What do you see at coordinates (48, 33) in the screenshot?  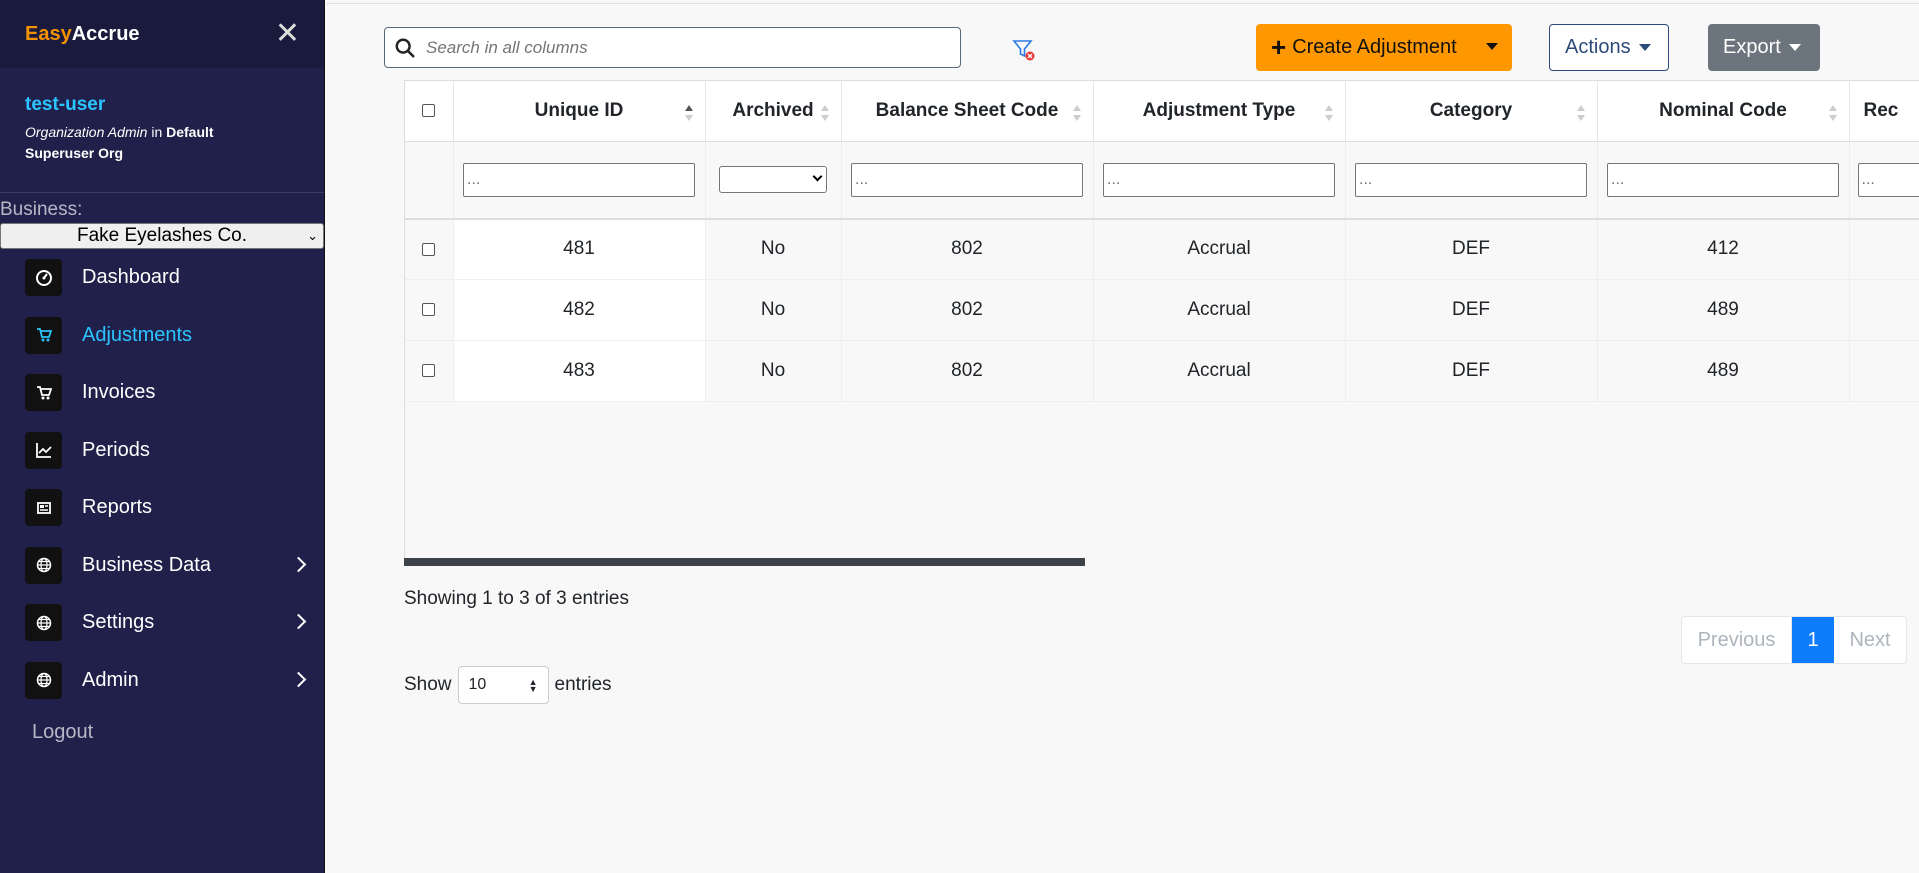 I see `brand-easy: Easy` at bounding box center [48, 33].